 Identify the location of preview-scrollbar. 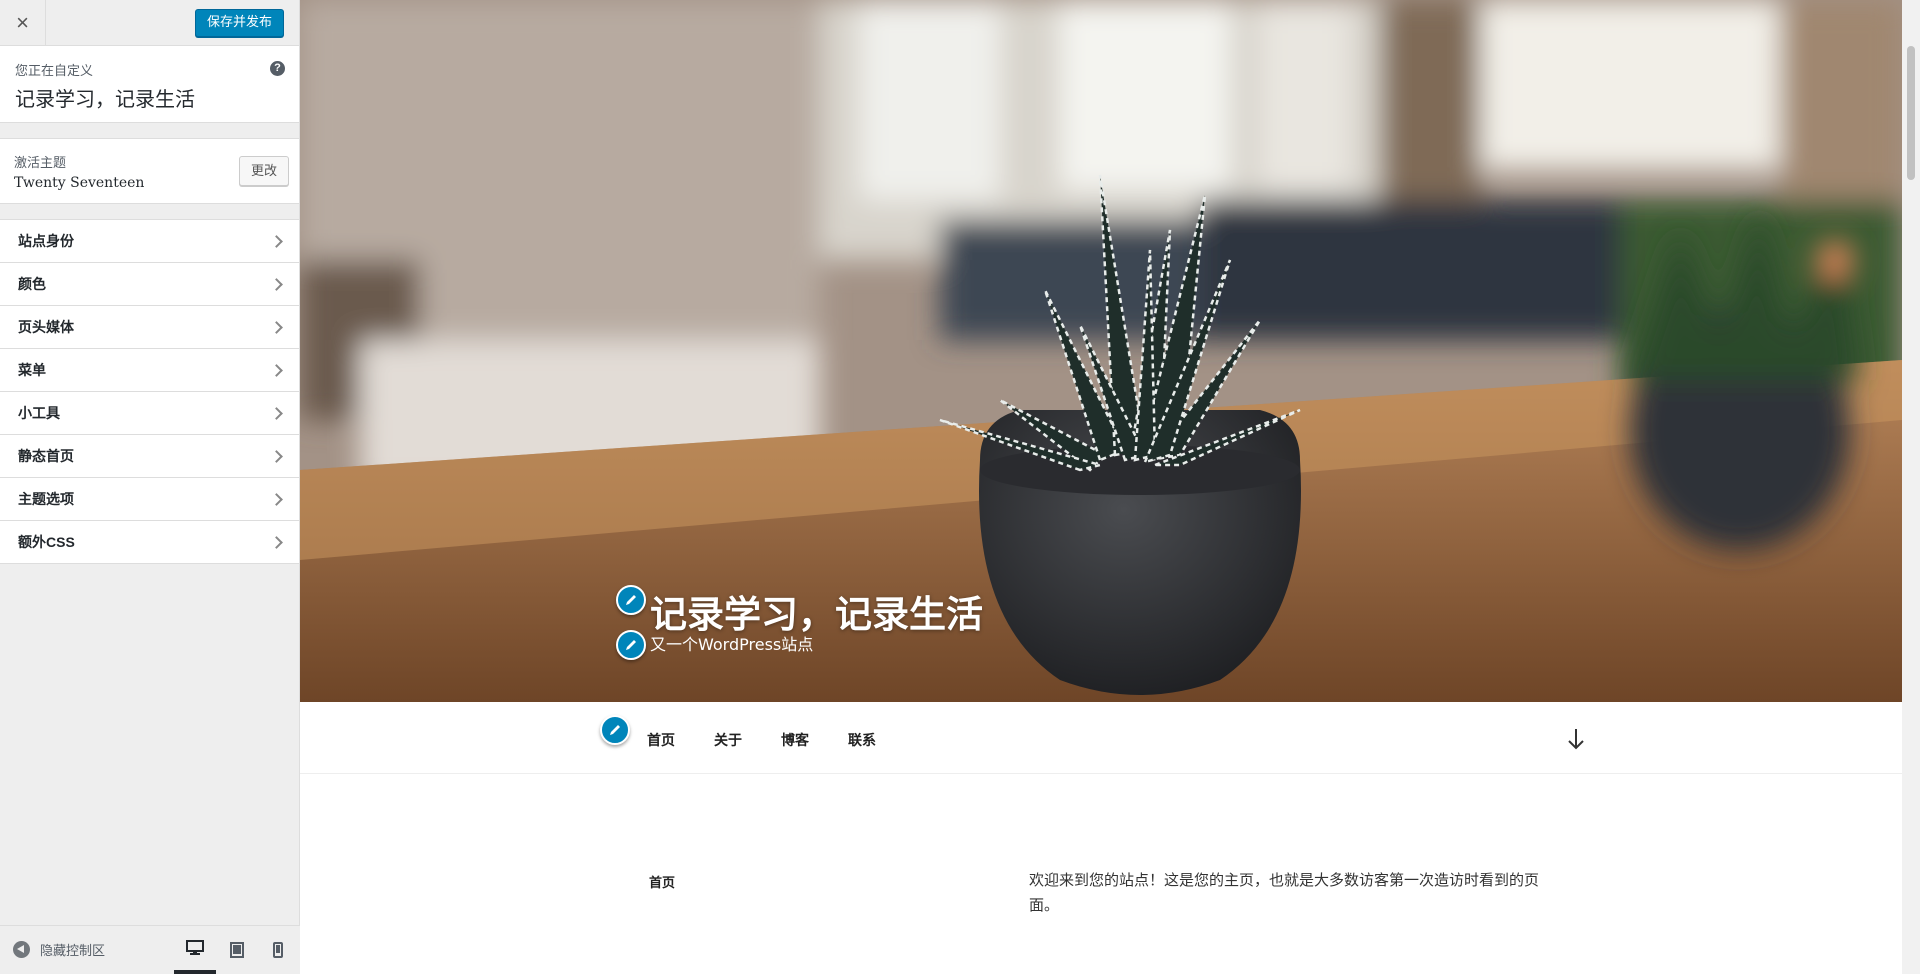
(1911, 487).